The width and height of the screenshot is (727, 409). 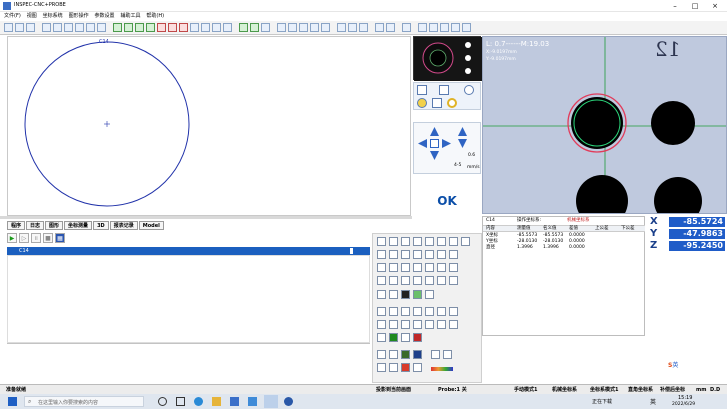 I want to click on ok-button: OK, so click(x=447, y=201).